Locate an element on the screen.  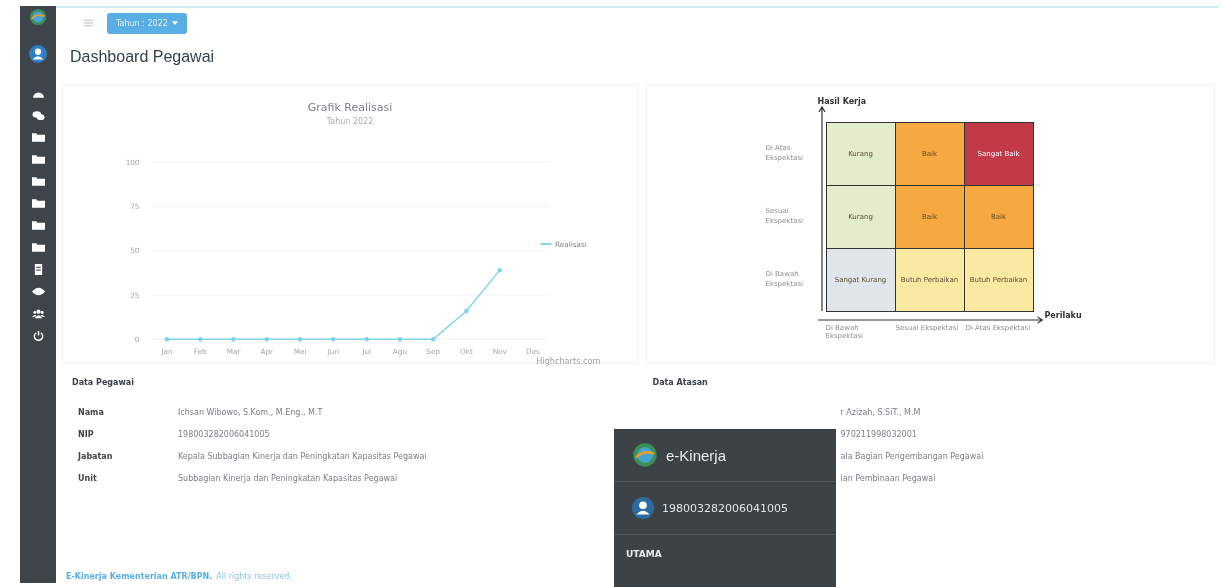
legend-item: Realisasi is located at coordinates (563, 244).